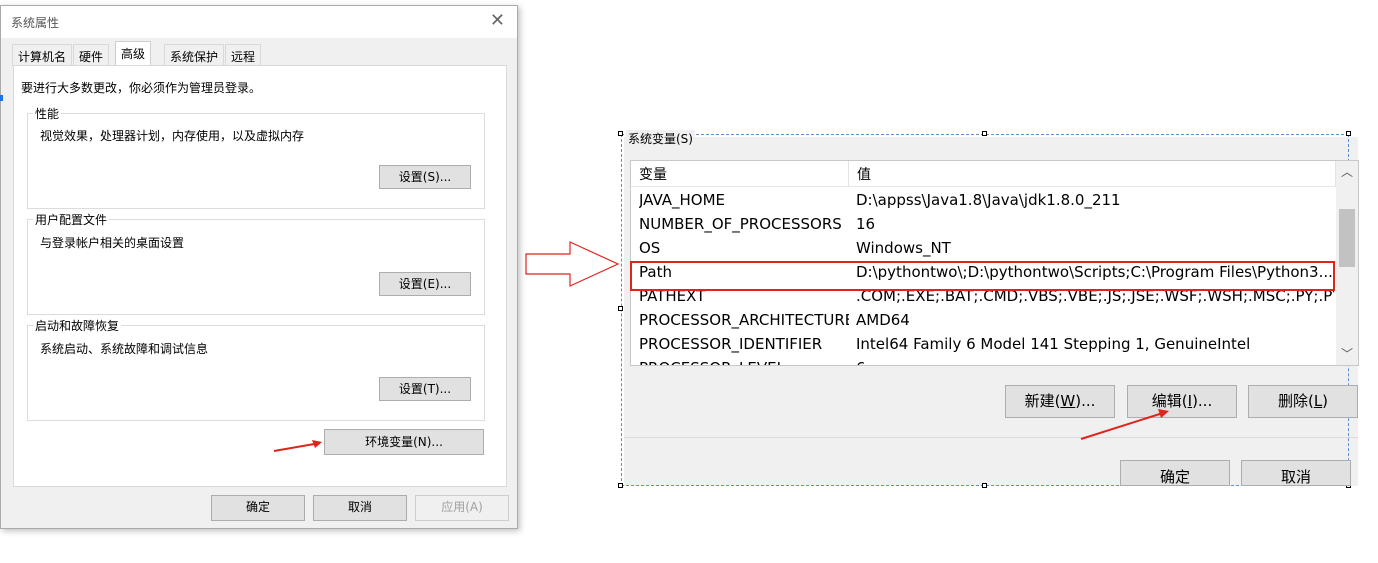 This screenshot has height=563, width=1378. What do you see at coordinates (77, 325) in the screenshot?
I see `startup-recovery-group-title: 启动和故障恢复` at bounding box center [77, 325].